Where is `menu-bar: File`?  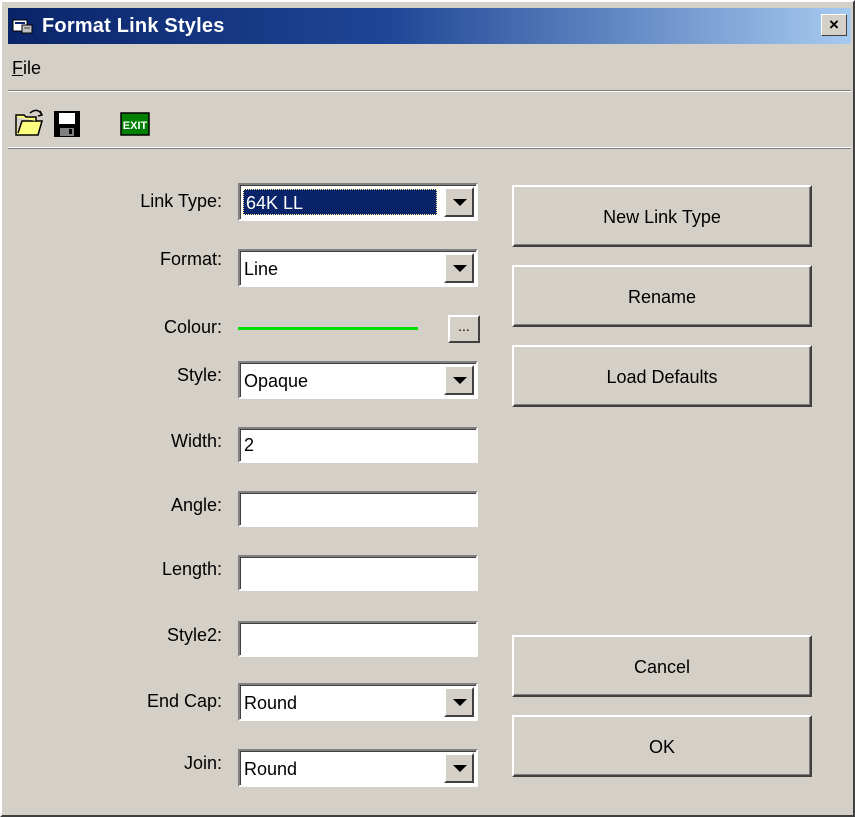 menu-bar: File is located at coordinates (429, 68).